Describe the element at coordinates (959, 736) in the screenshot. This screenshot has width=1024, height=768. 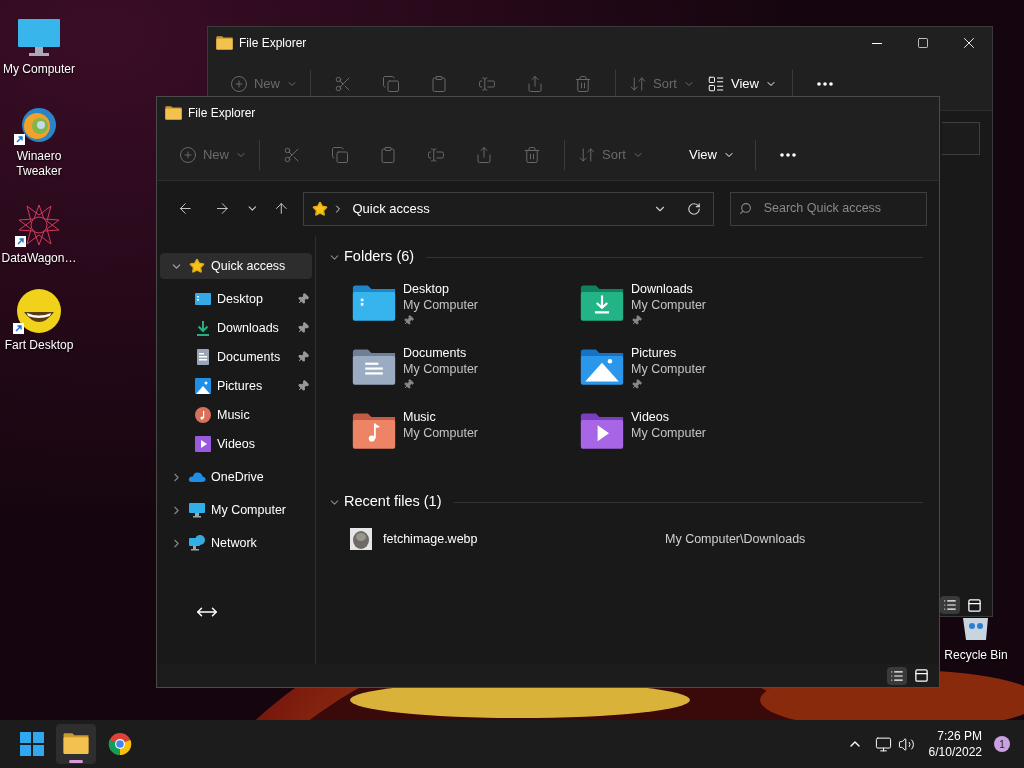
I see `time: 7:26 PM` at that location.